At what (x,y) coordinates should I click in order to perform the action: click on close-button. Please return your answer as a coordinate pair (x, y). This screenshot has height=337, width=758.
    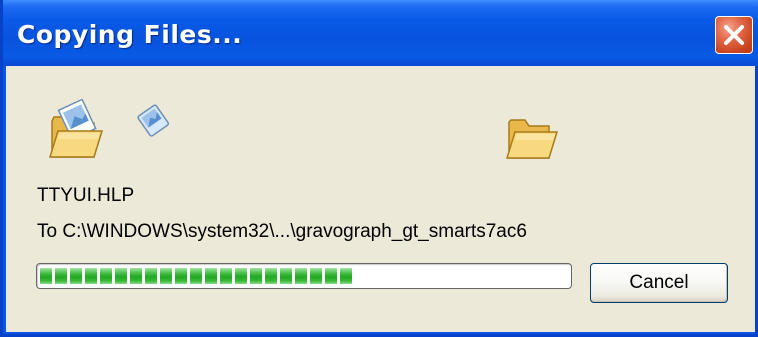
    Looking at the image, I should click on (734, 35).